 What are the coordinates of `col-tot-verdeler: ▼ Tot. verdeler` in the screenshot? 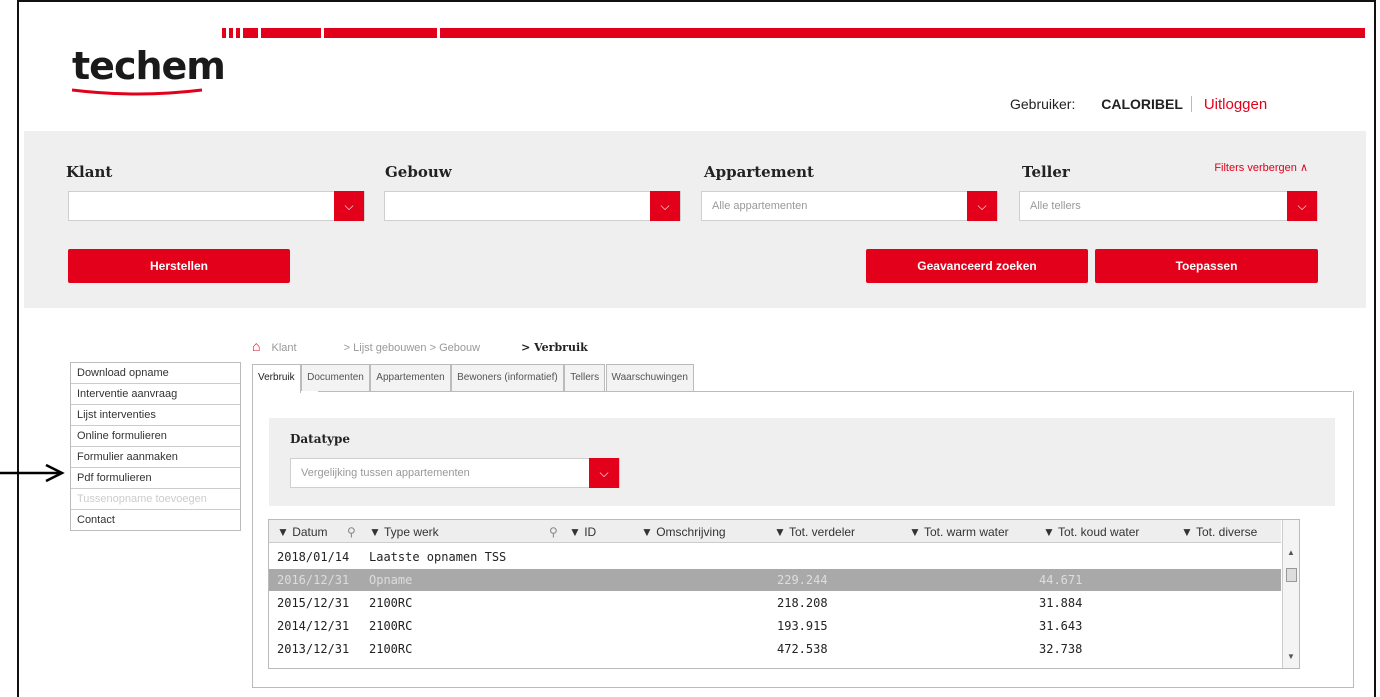 It's located at (814, 532).